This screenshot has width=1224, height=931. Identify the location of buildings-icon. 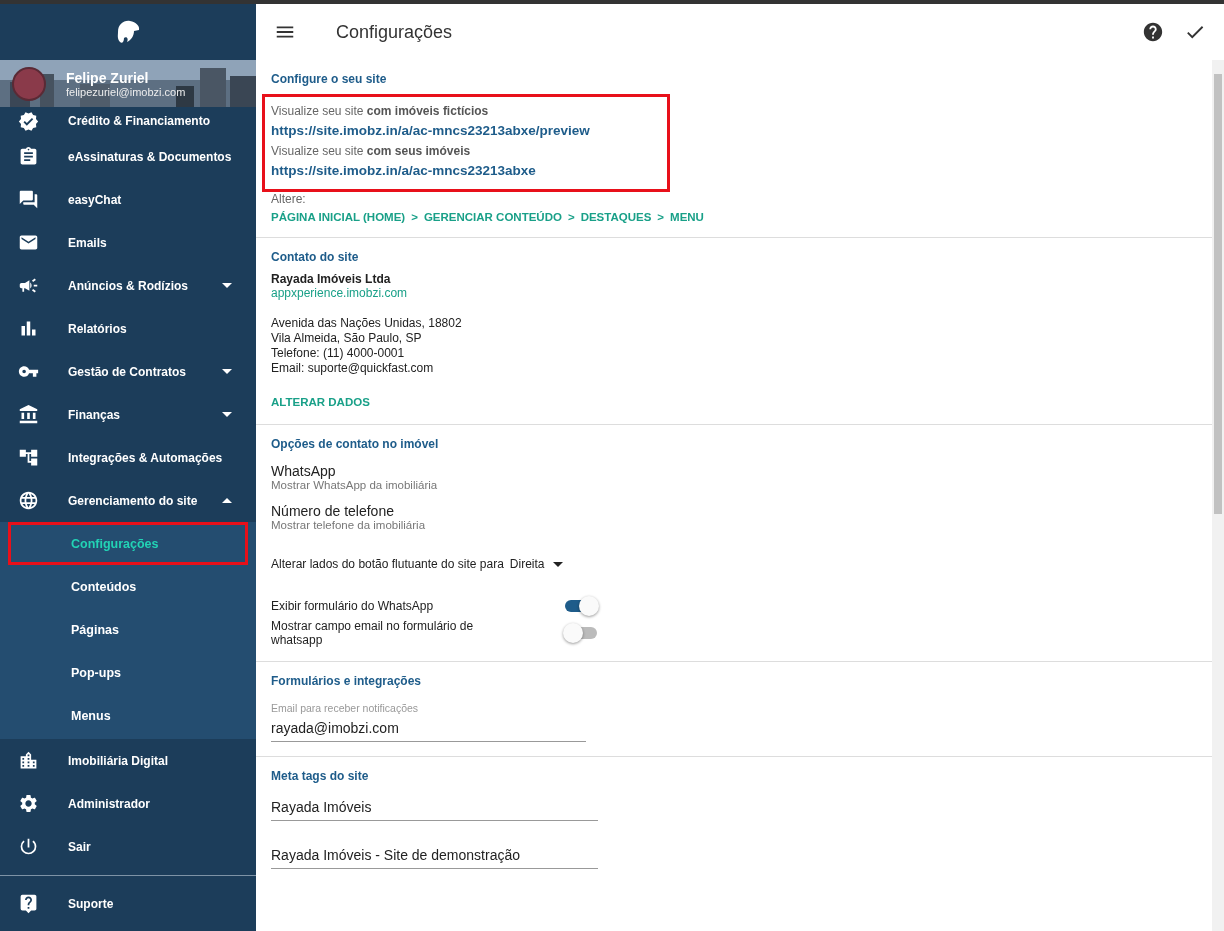
(28, 760).